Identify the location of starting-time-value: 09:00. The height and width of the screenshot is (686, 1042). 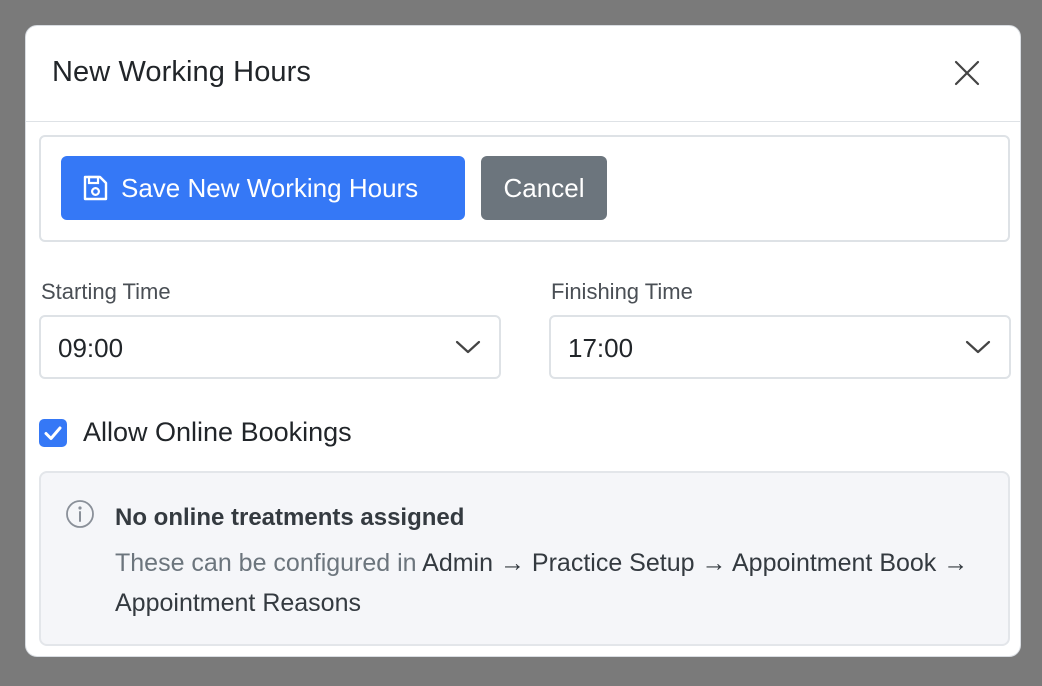
(91, 348).